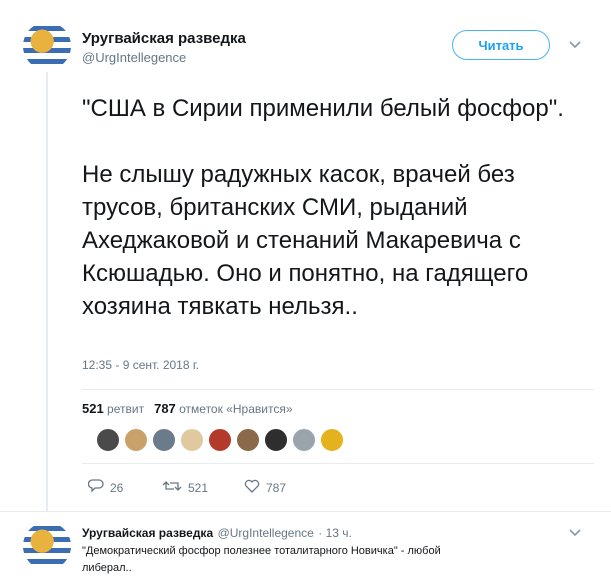 The height and width of the screenshot is (587, 611). Describe the element at coordinates (164, 38) in the screenshot. I see `author-name: Уругвайская разведка` at that location.